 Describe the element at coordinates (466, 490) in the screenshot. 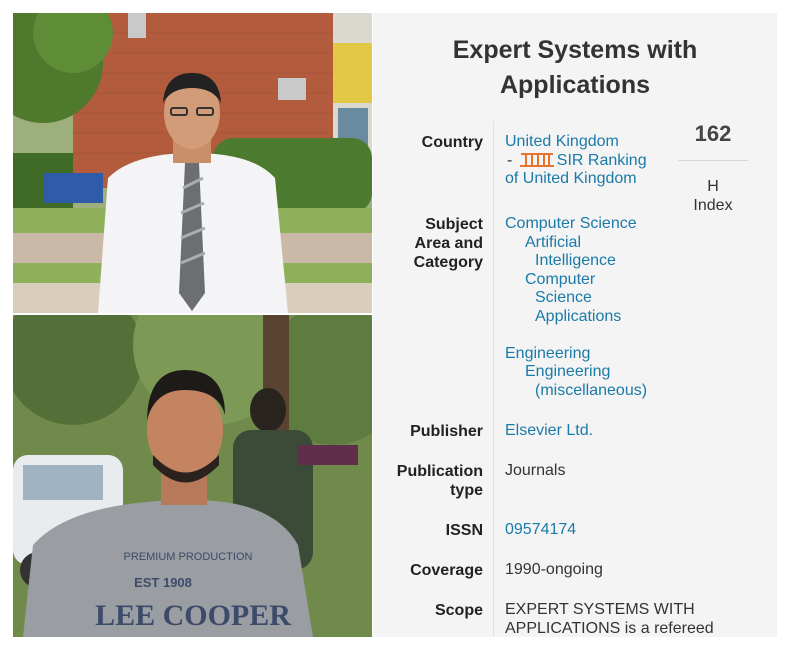

I see `publication-type-label-line2: type` at that location.